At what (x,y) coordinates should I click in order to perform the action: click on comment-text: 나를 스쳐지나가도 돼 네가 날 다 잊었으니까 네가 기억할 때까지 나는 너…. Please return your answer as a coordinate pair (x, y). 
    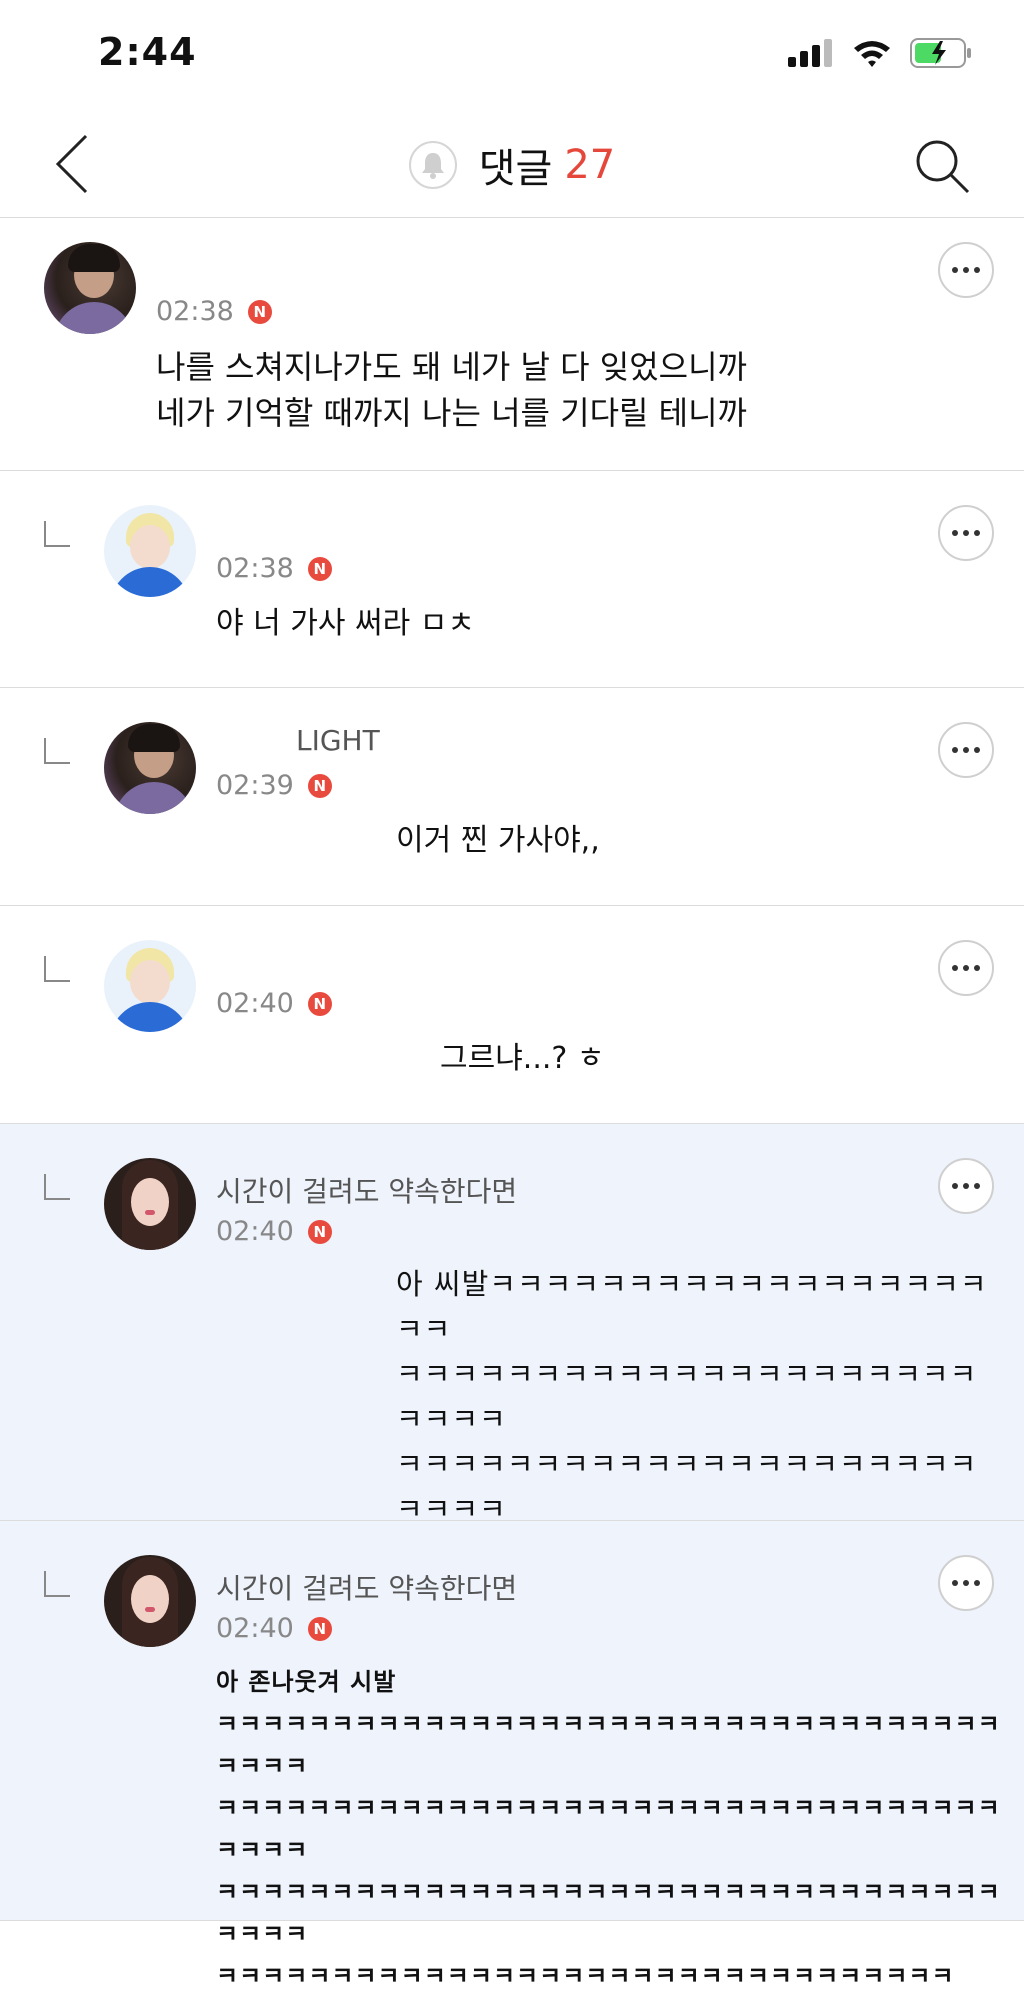
    Looking at the image, I should click on (451, 390).